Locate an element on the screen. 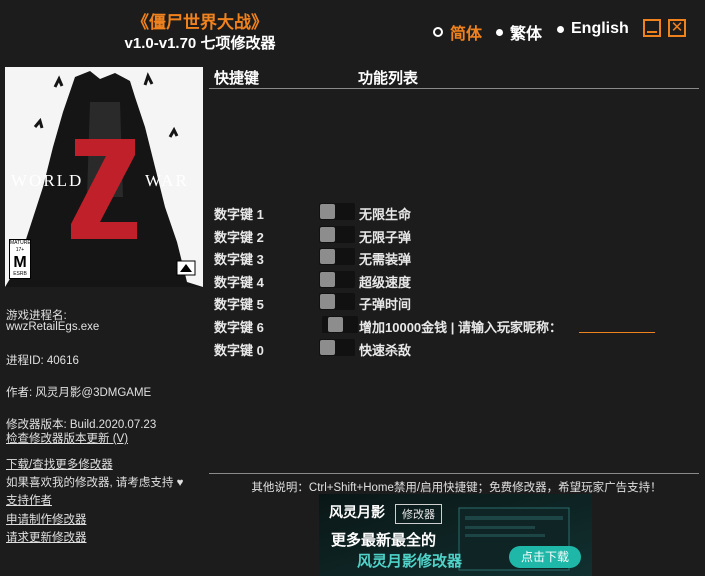 Image resolution: width=705 pixels, height=576 pixels. publisher-logo-icon is located at coordinates (186, 268).